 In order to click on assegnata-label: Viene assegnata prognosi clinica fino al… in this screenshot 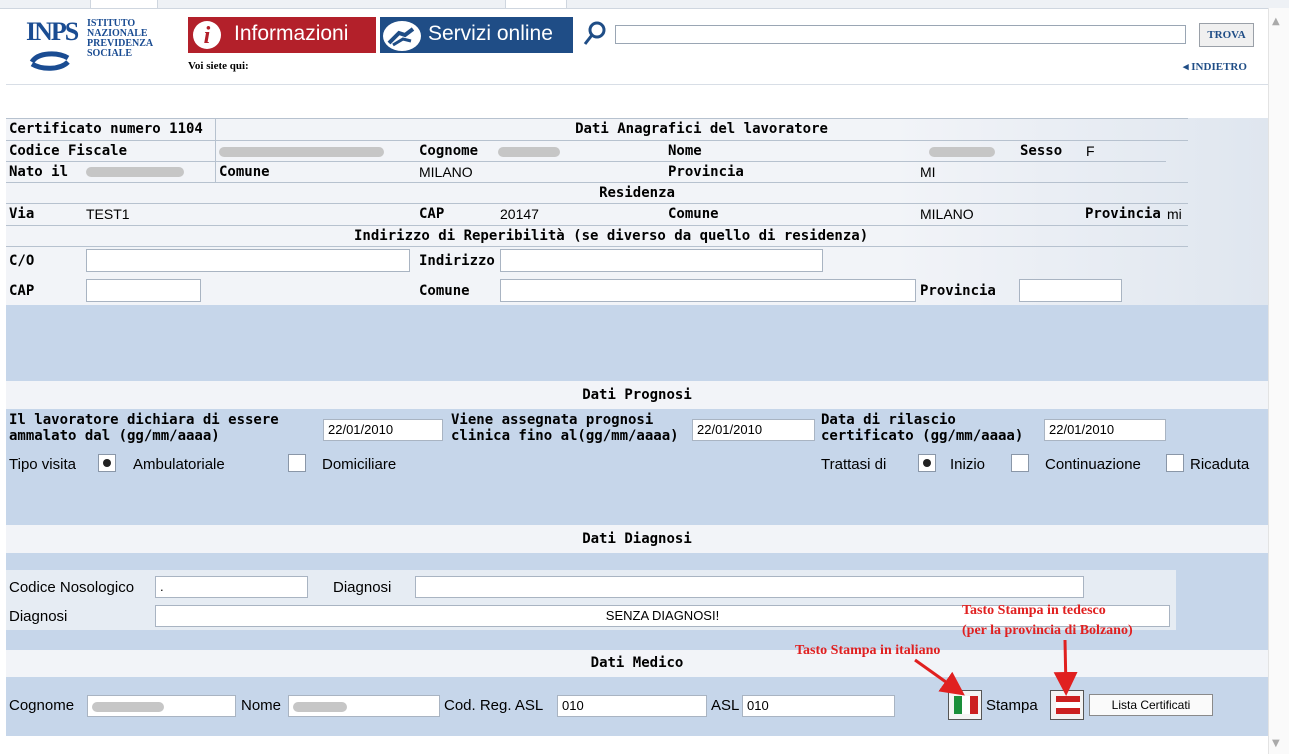, I will do `click(565, 428)`.